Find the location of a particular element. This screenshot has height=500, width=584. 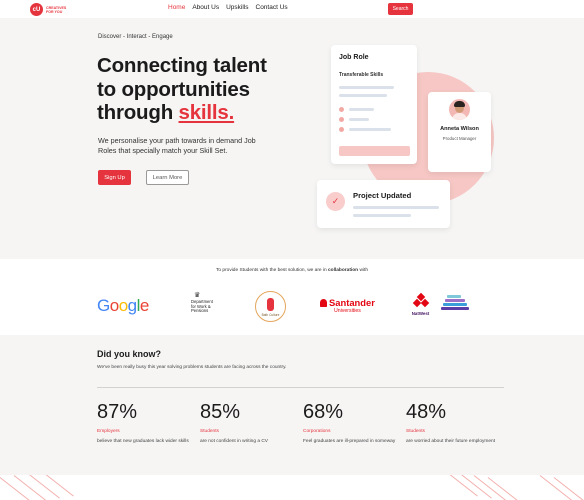

stat-value: 85% is located at coordinates (220, 412).